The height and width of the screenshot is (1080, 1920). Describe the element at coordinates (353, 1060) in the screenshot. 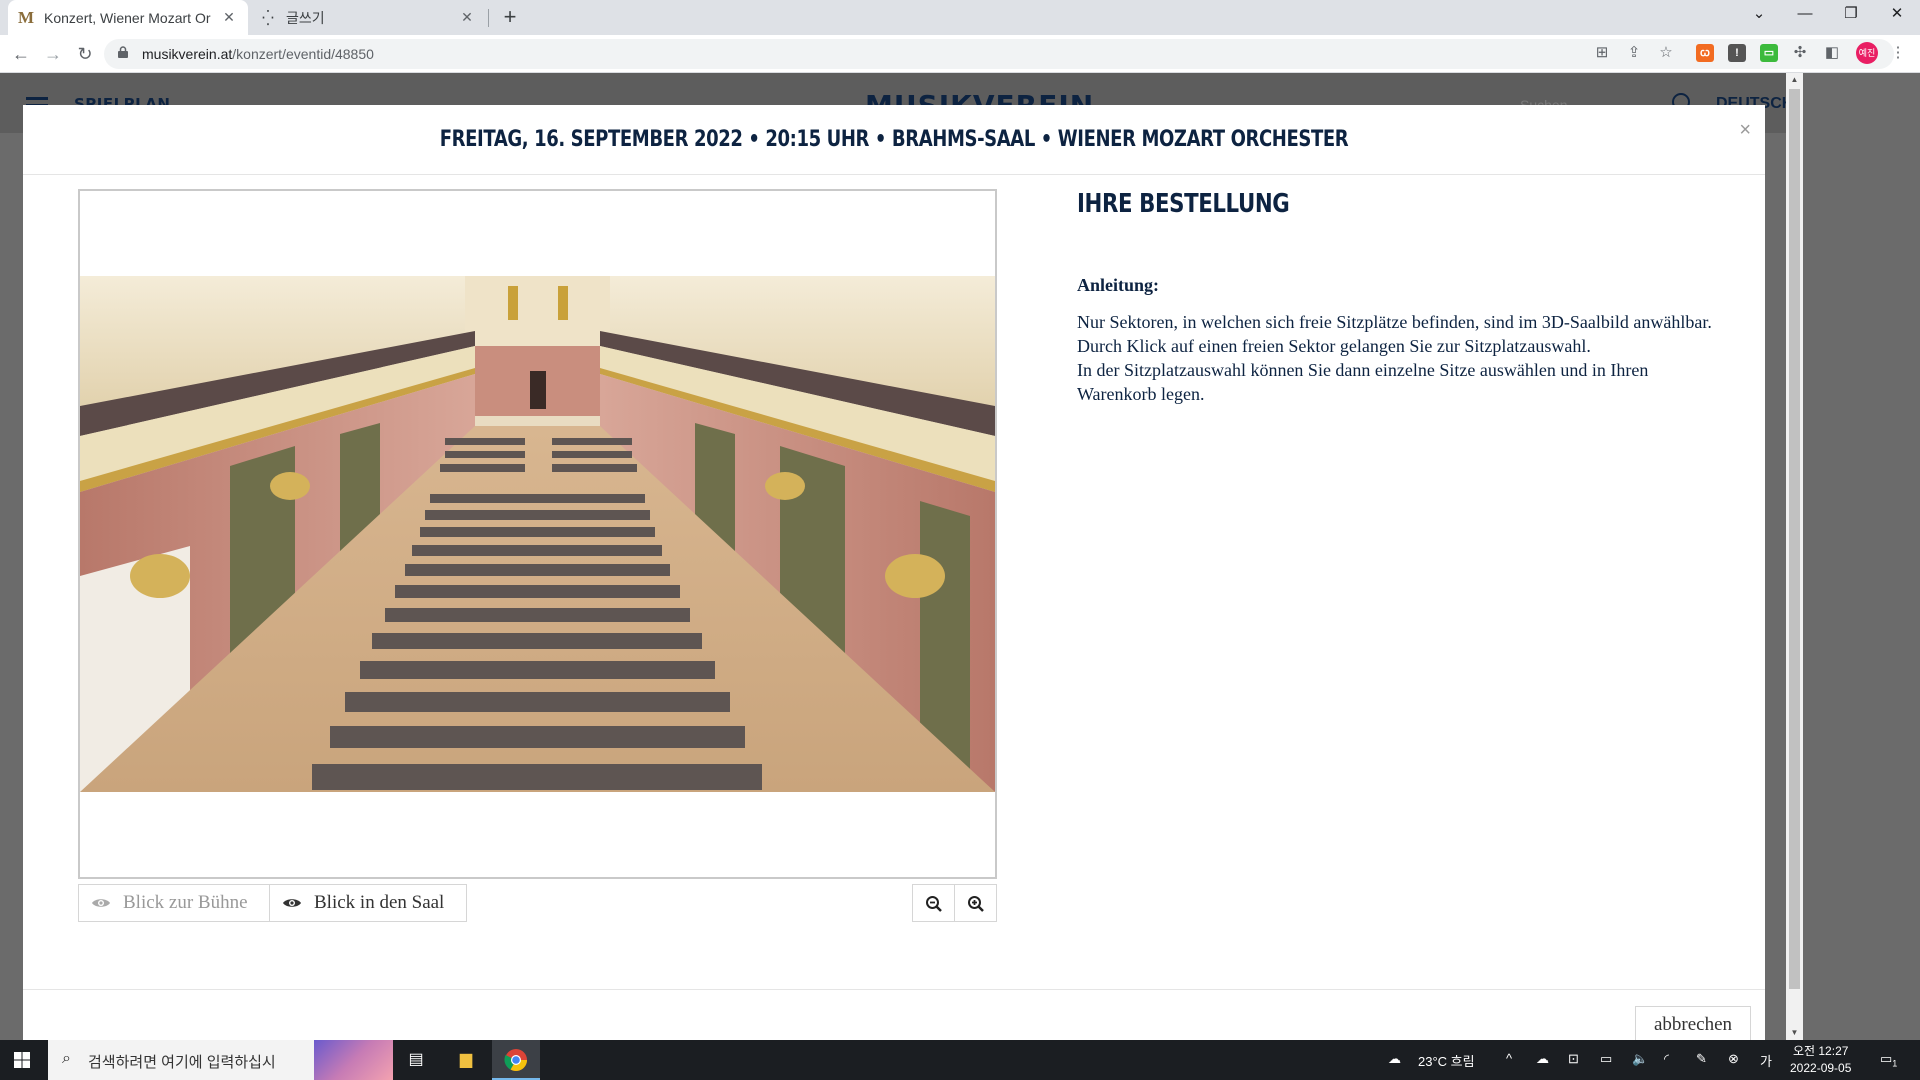

I see `search-highlight-image` at that location.